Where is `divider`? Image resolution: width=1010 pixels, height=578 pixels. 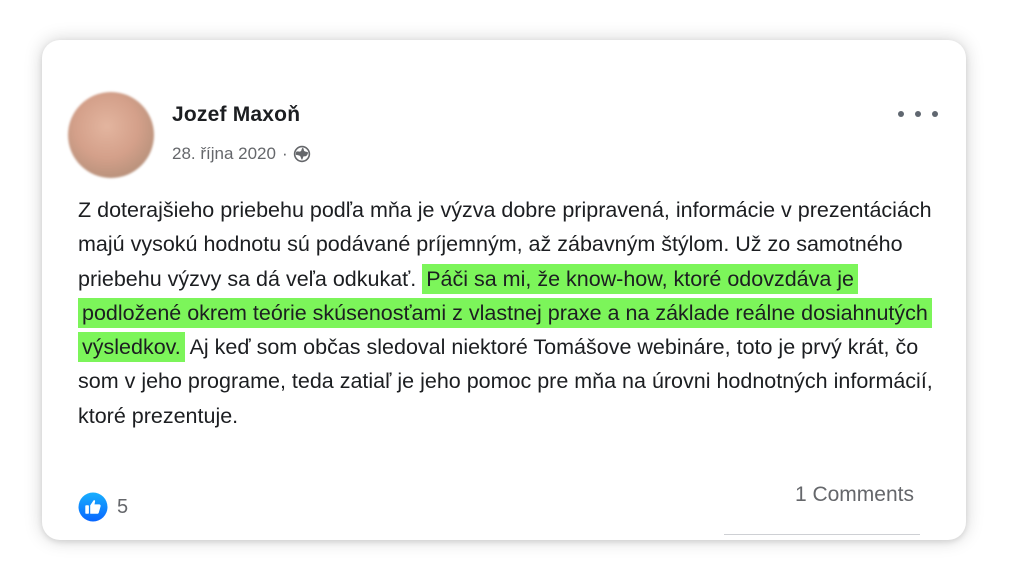
divider is located at coordinates (822, 534).